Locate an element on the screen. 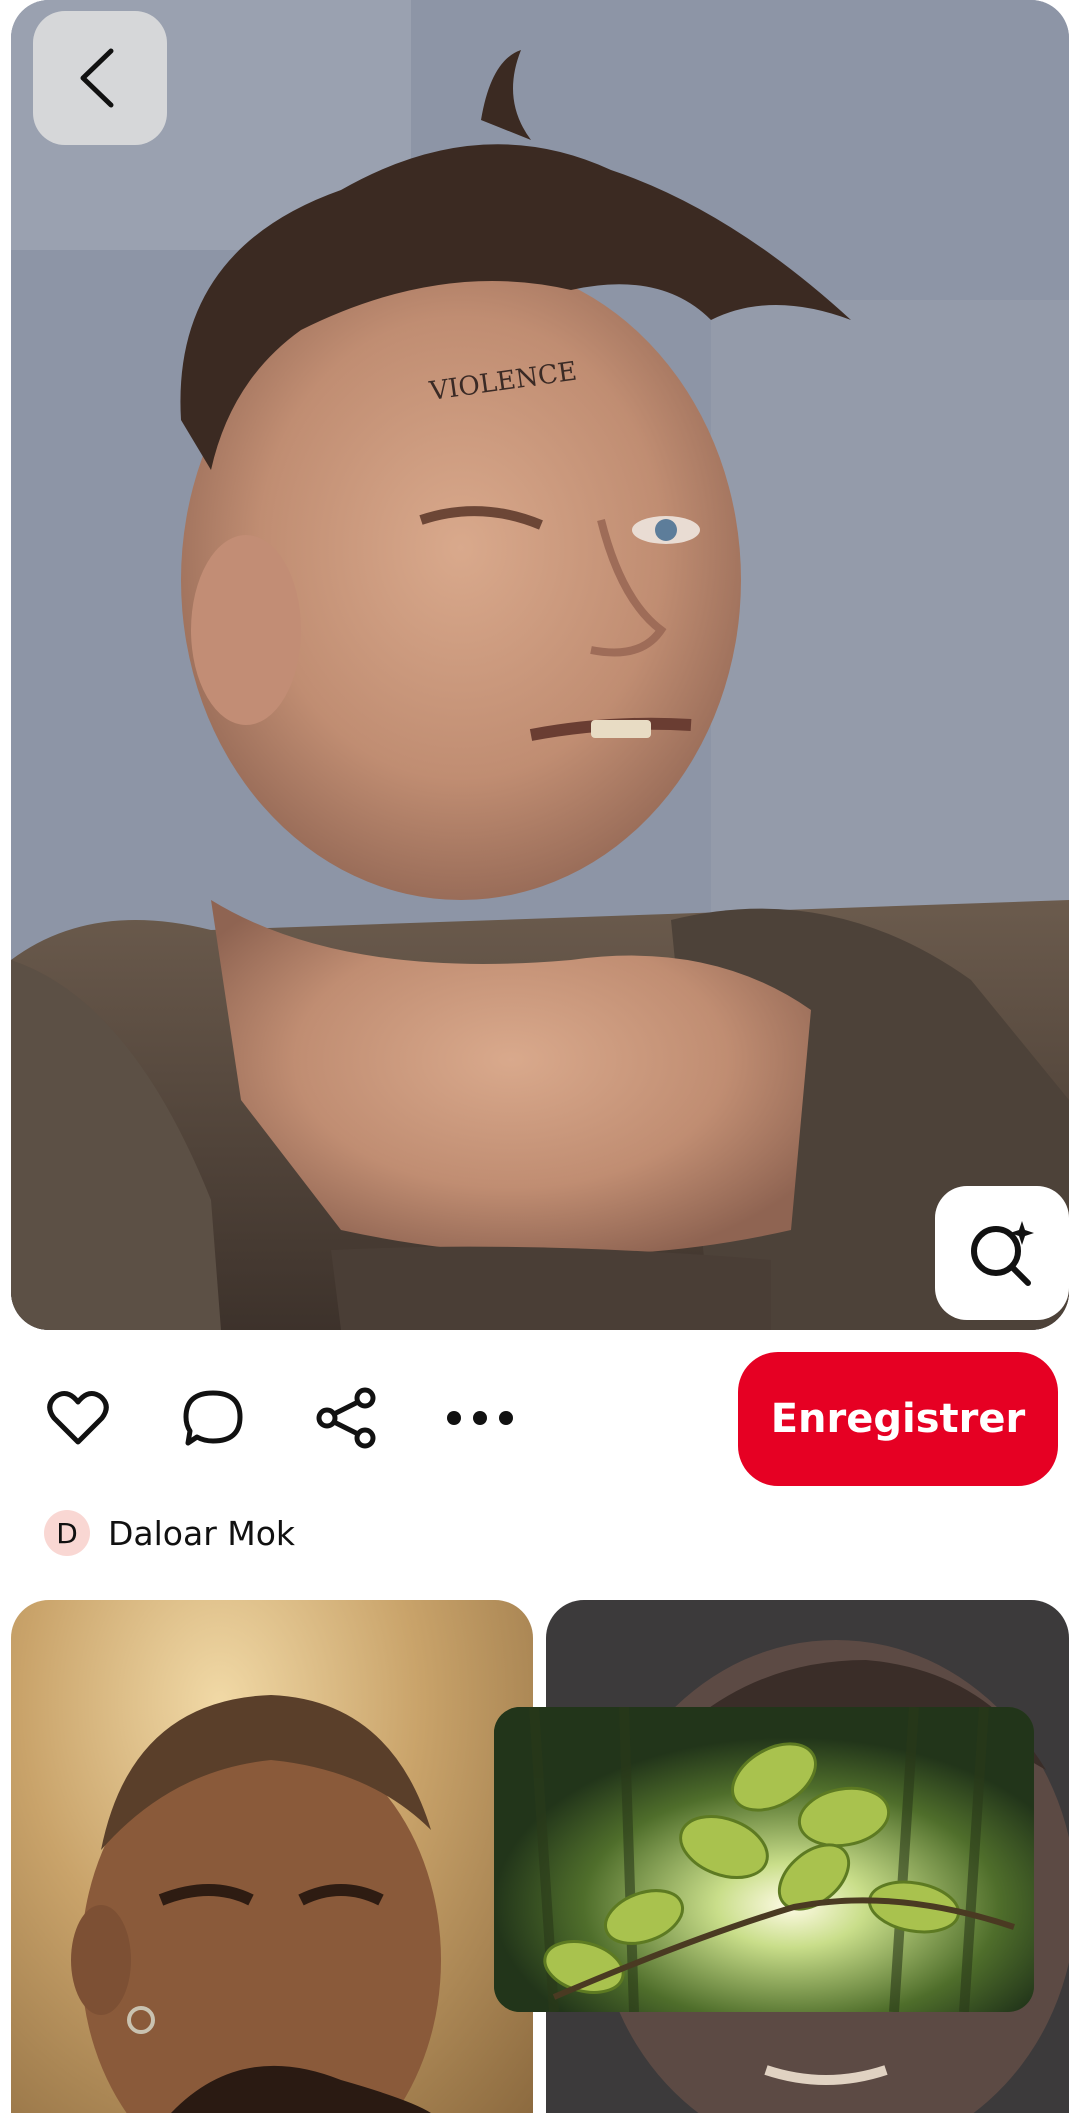  related-pin-1-image is located at coordinates (256, 1904).